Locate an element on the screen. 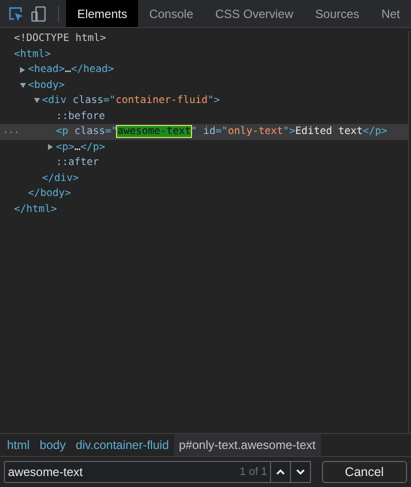 This screenshot has width=411, height=487. dom-node: <head>…</head> is located at coordinates (71, 70).